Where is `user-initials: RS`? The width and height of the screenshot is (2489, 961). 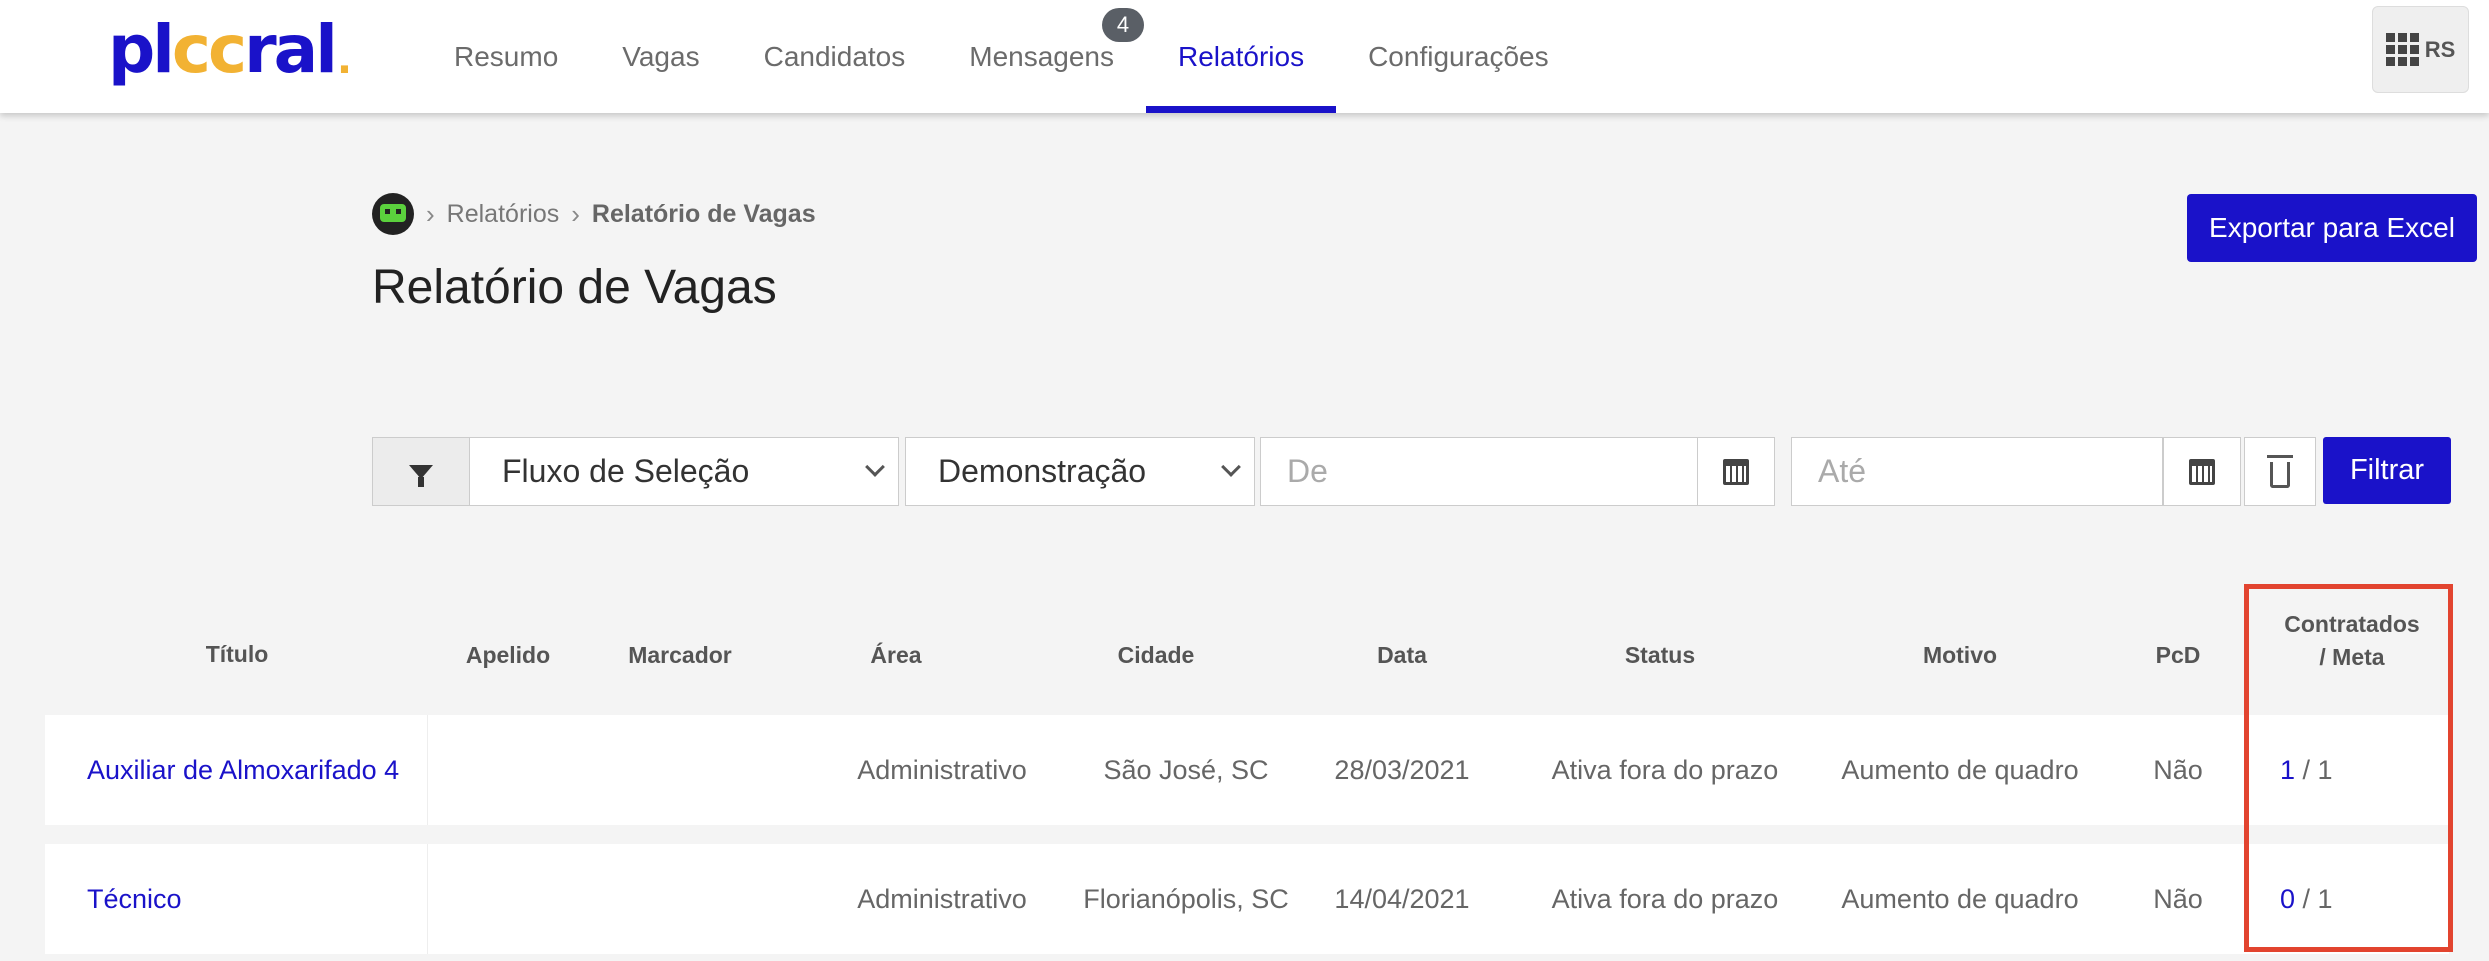
user-initials: RS is located at coordinates (2440, 49).